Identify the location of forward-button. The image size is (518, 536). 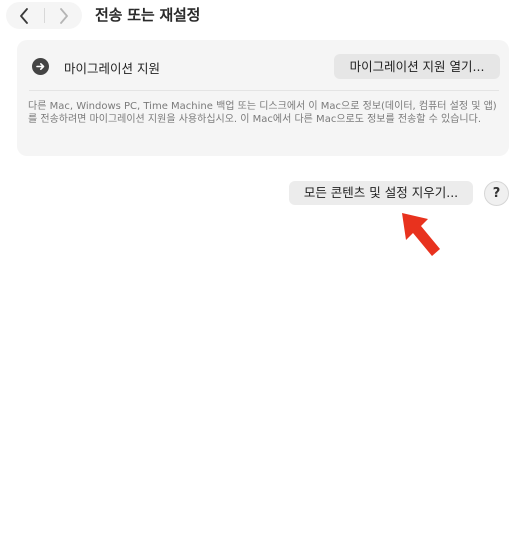
(64, 15).